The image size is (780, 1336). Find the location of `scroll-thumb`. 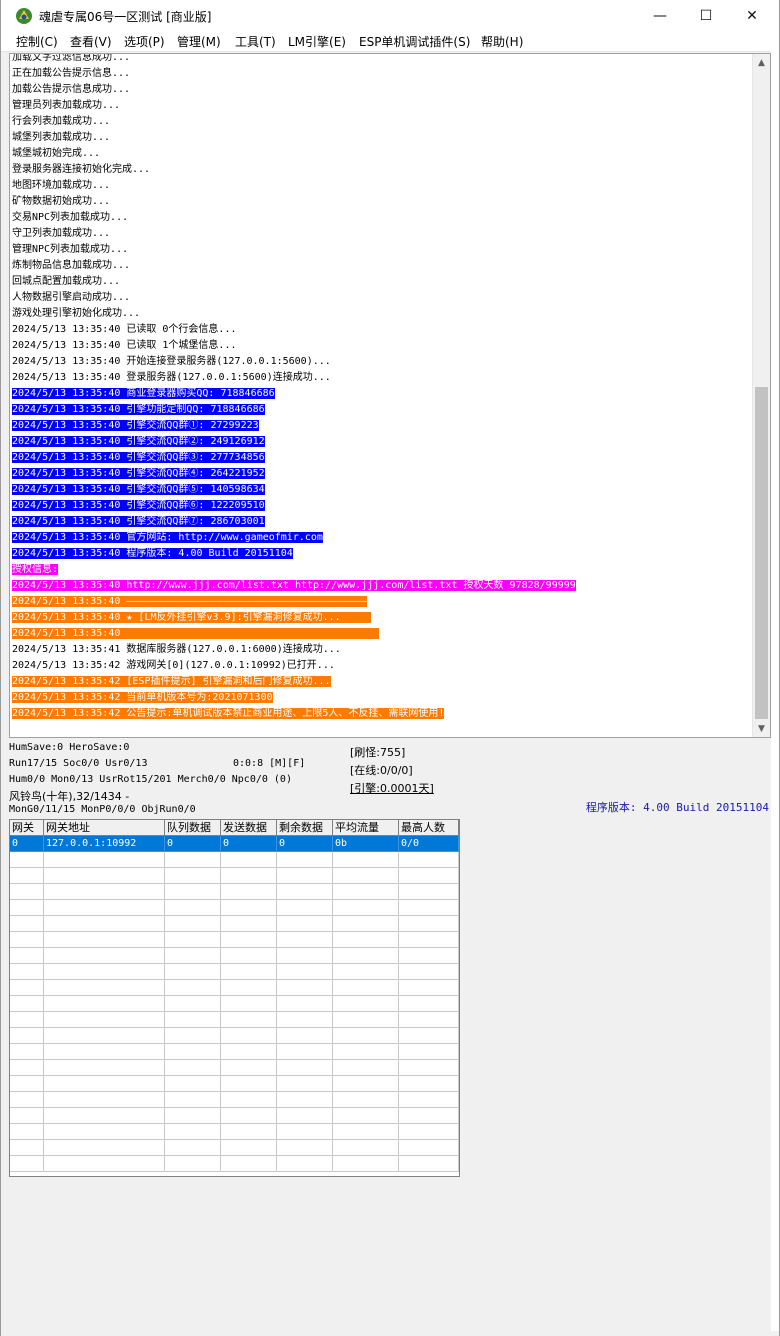

scroll-thumb is located at coordinates (761, 553).